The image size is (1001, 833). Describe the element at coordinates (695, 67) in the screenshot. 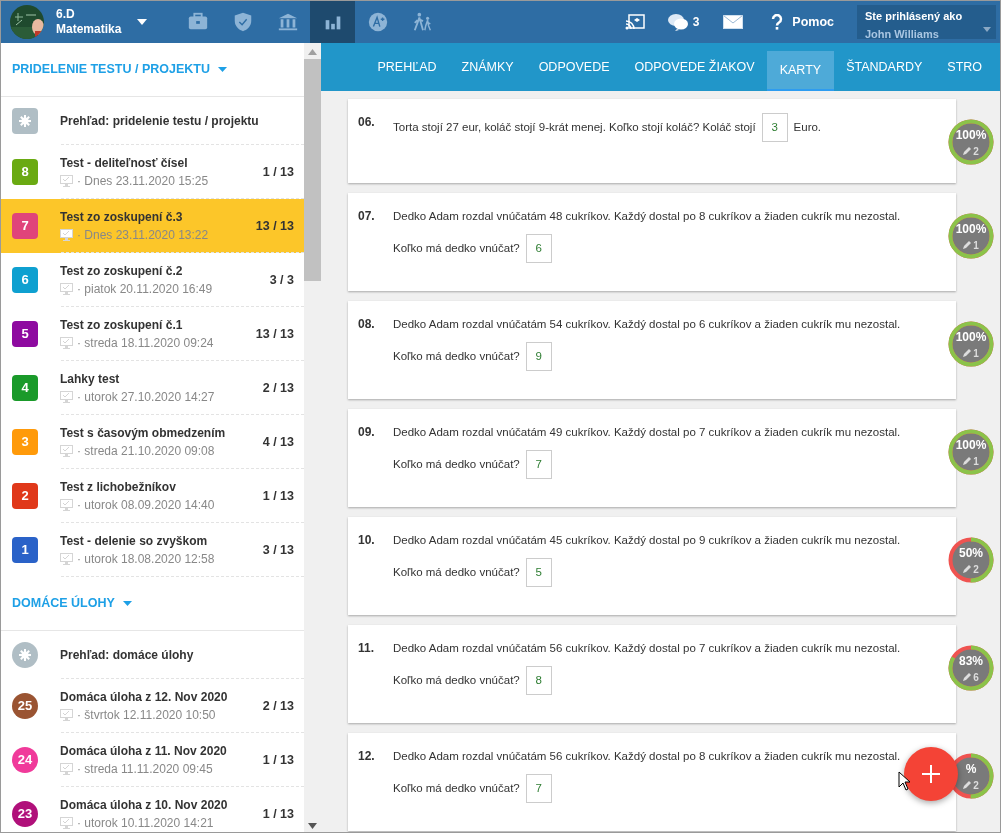

I see `tab: ODPOVEDE ŽIAKOV` at that location.